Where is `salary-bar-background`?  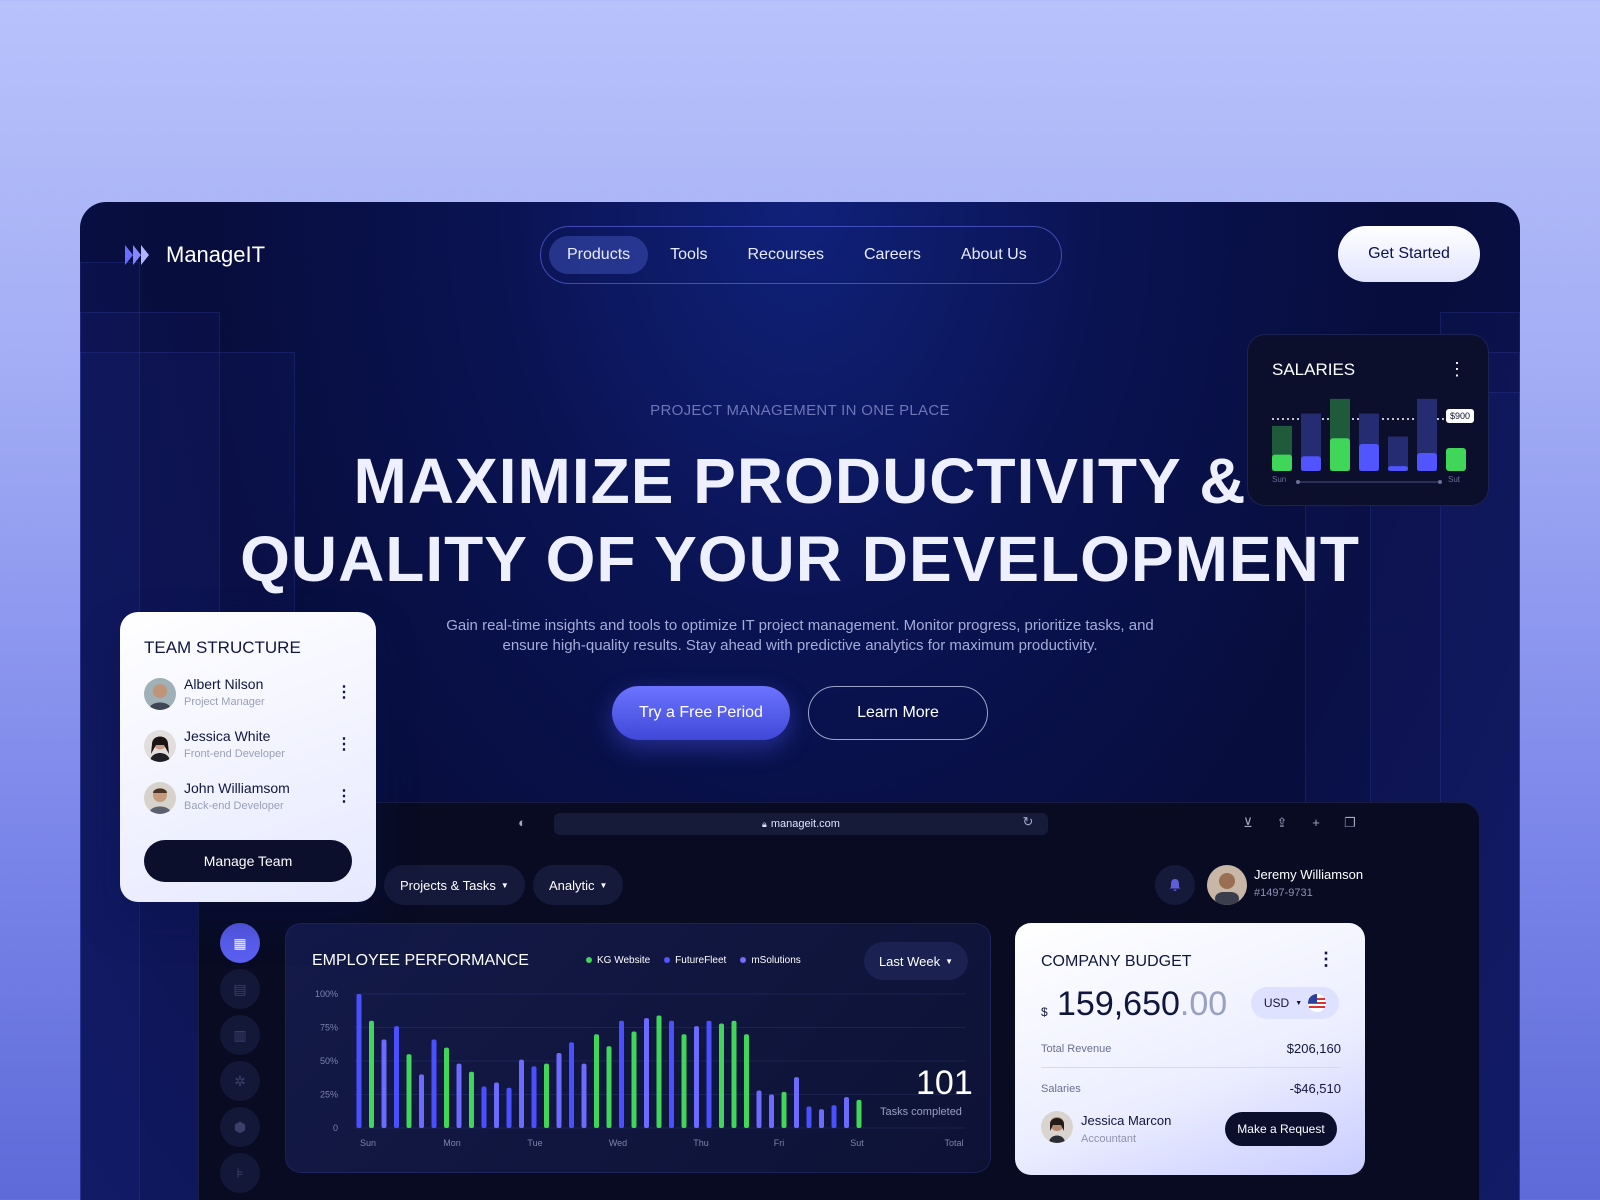
salary-bar-background is located at coordinates (1398, 453).